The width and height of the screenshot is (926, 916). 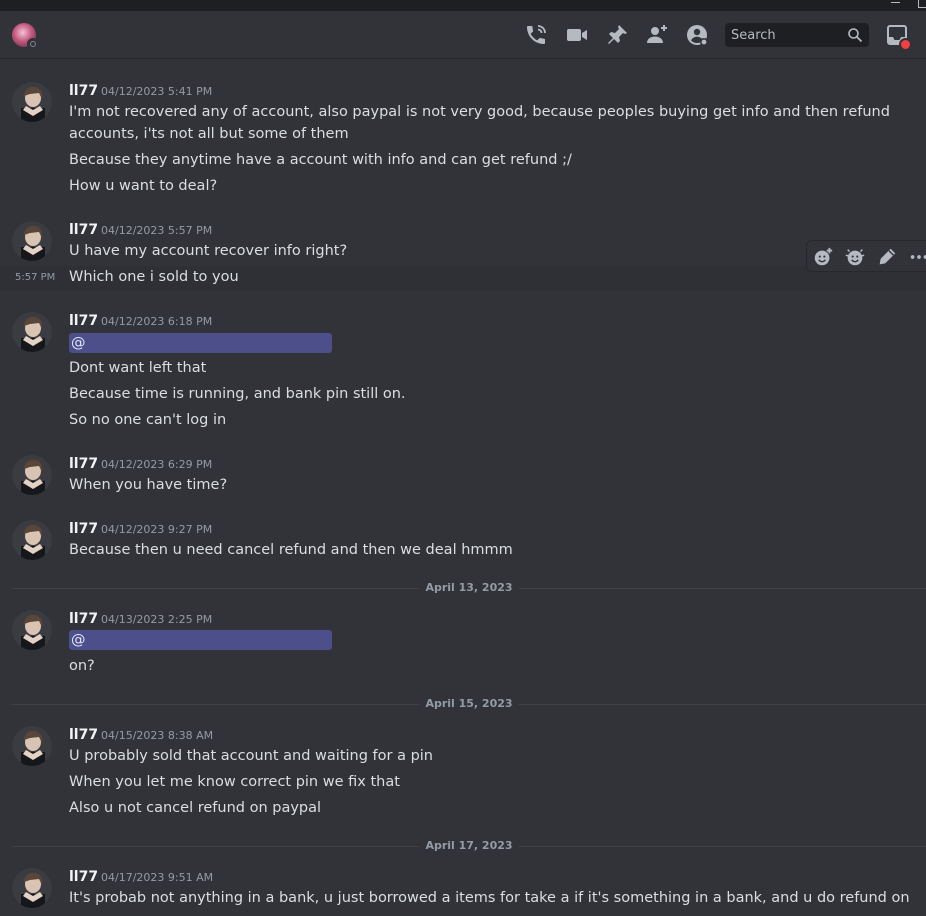 I want to click on message-row-hovered: 5:57 PM Which one i sold to you, so click(x=463, y=278).